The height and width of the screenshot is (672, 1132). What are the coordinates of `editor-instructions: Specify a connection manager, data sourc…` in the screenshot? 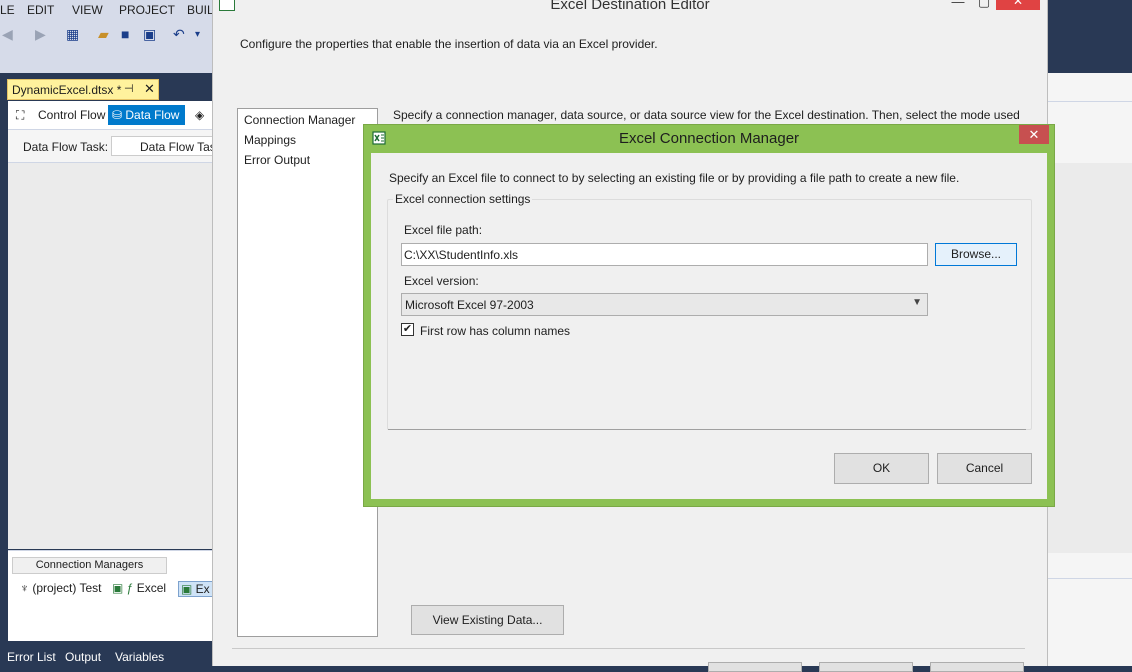 It's located at (706, 115).